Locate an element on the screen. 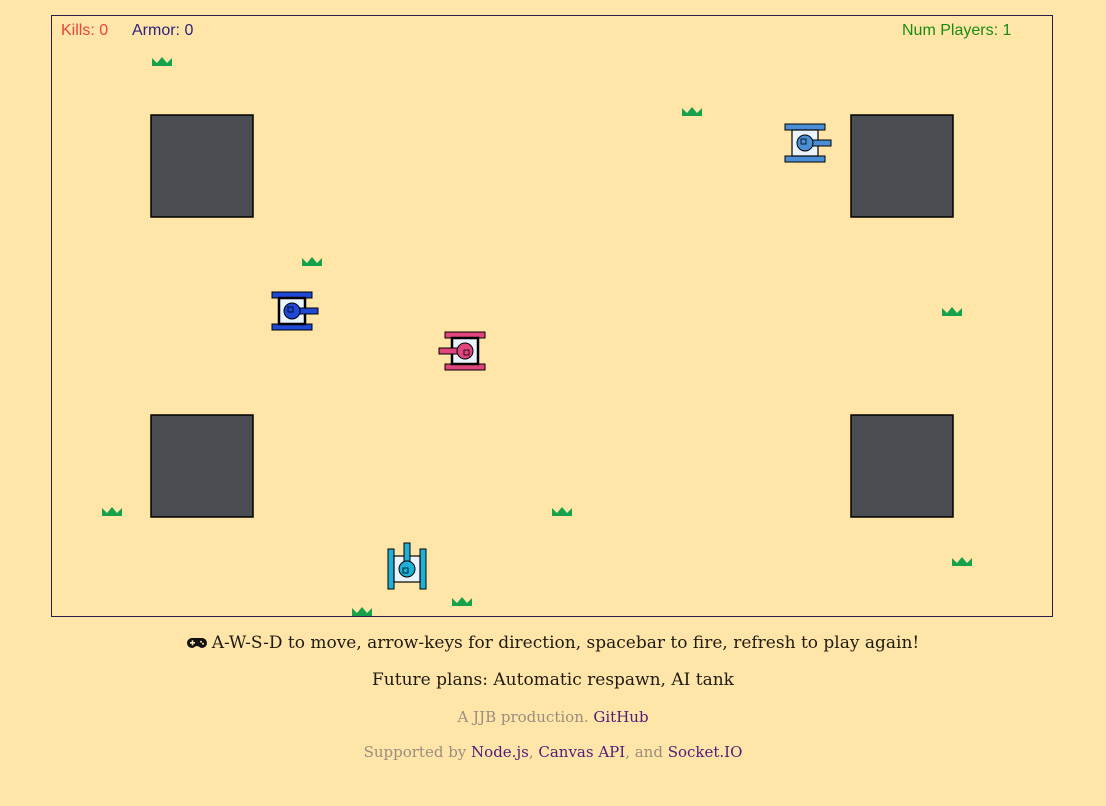  github-link: GitHub is located at coordinates (620, 717).